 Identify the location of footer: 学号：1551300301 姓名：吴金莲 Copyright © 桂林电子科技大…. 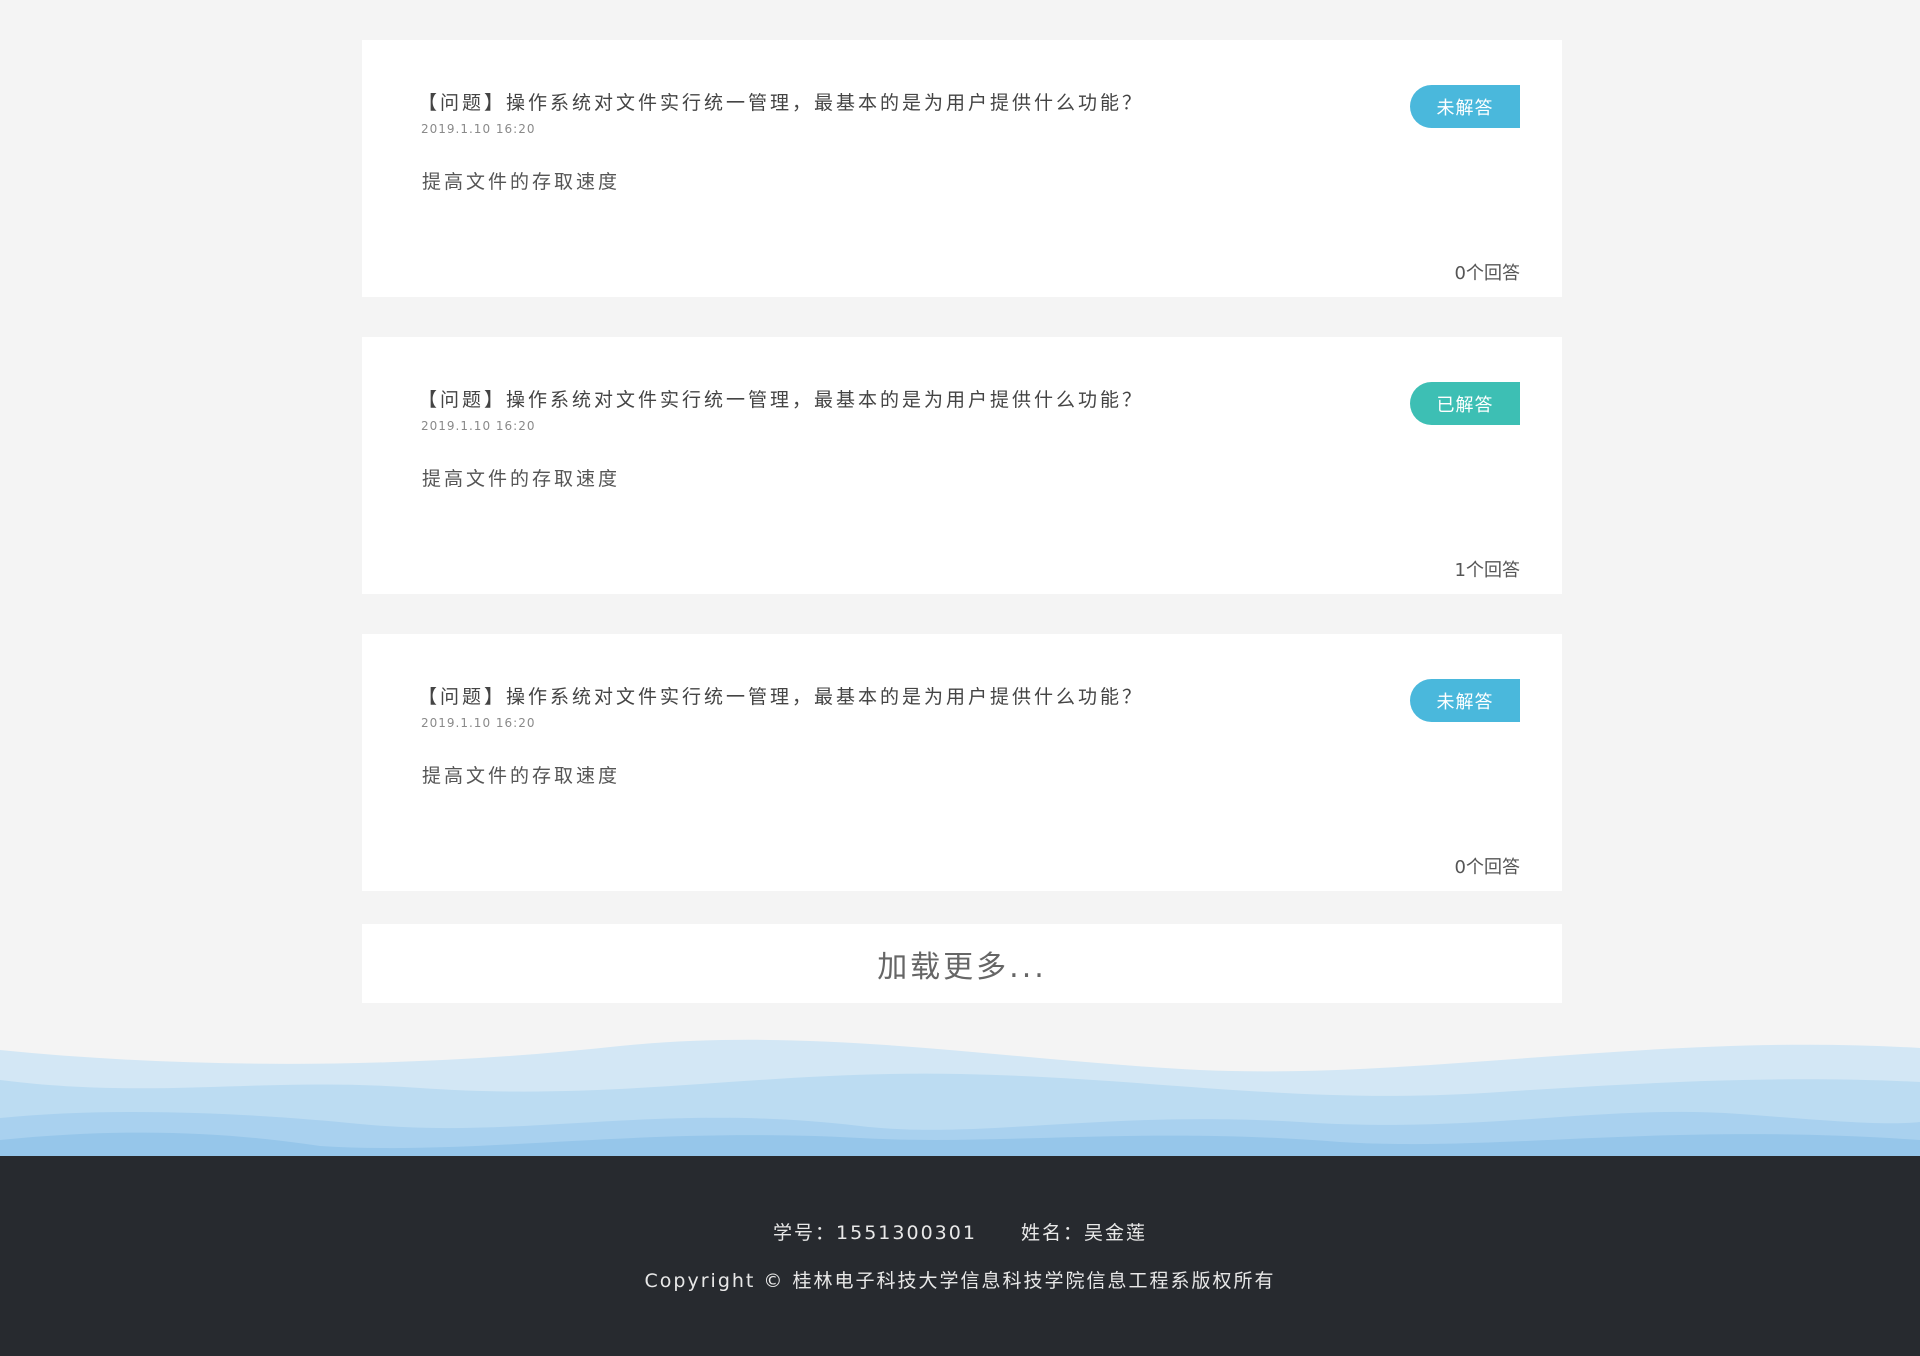
(960, 1256).